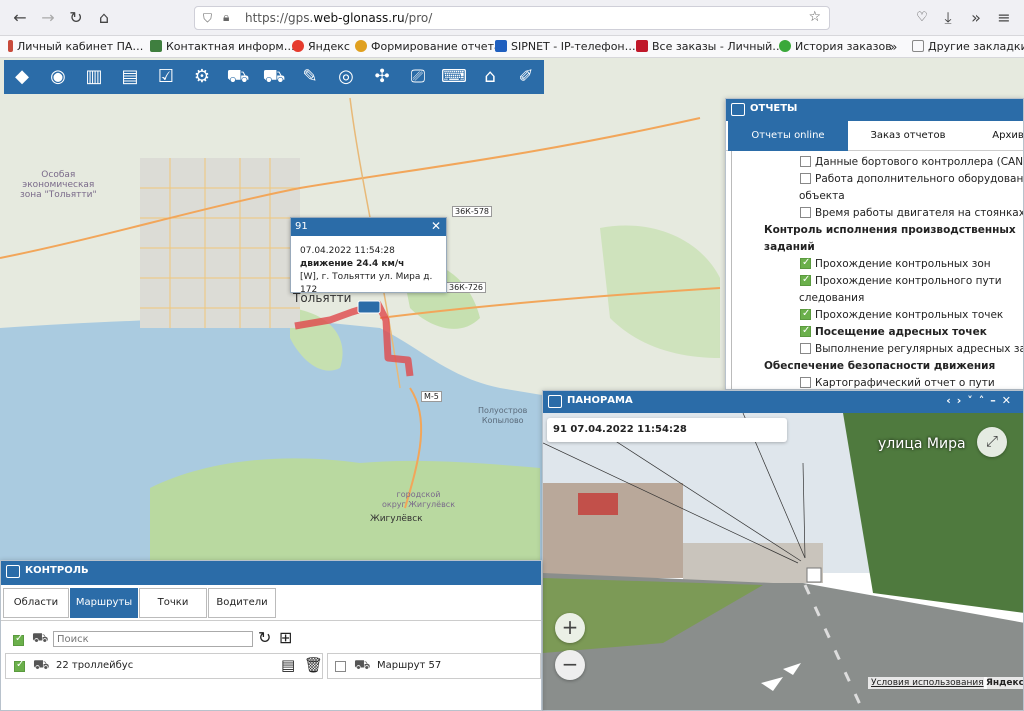  Describe the element at coordinates (419, 499) in the screenshot. I see `map-label-district: городской округ Жигулёвск` at that location.